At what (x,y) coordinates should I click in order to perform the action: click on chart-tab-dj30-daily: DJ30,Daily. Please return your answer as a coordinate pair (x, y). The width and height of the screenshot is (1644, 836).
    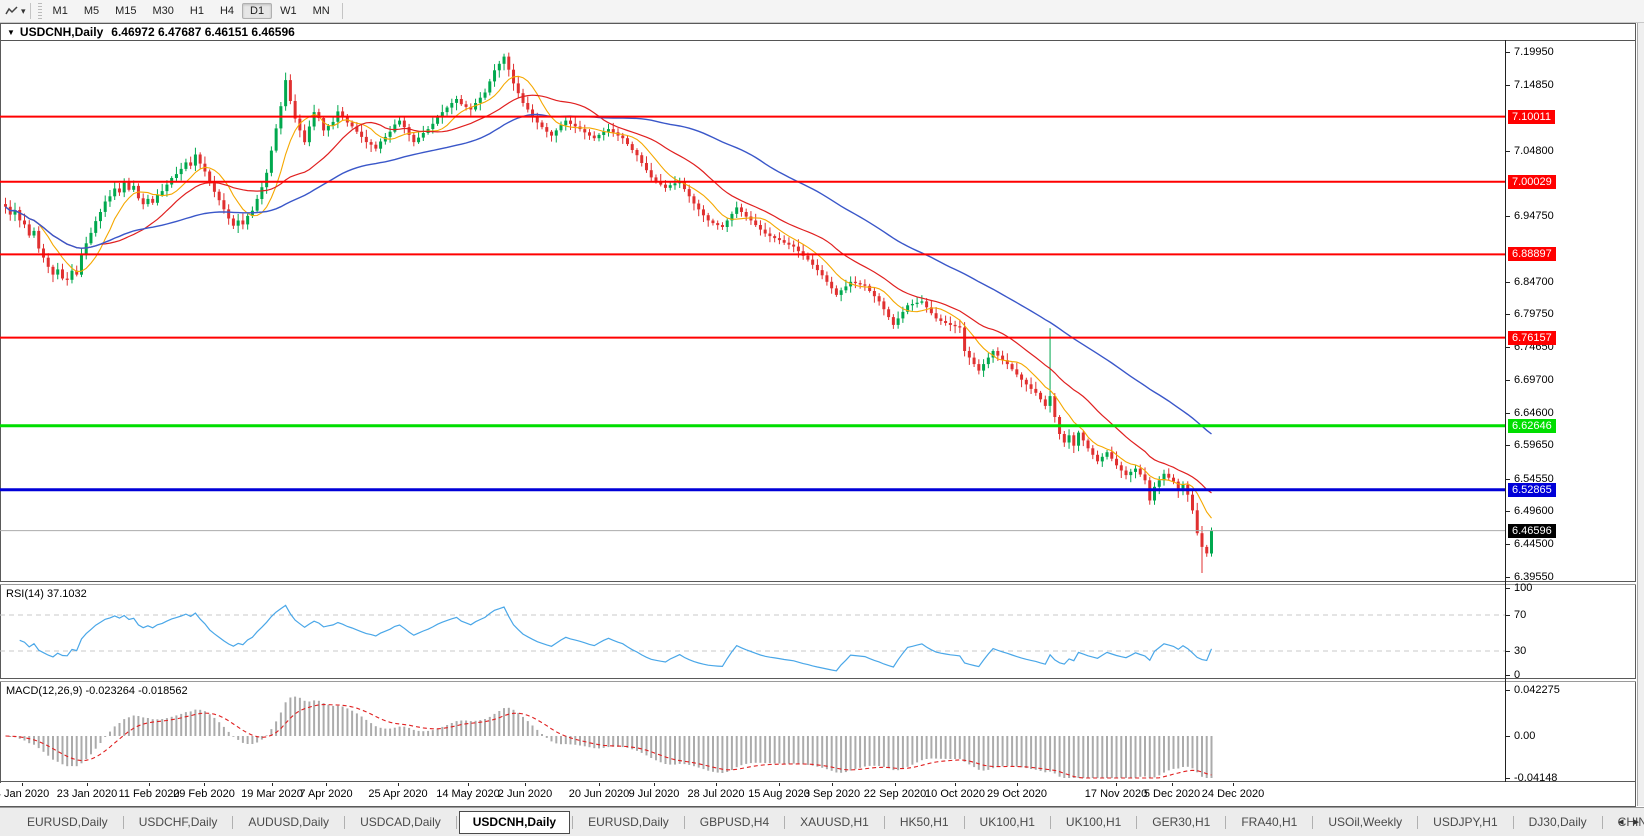
    Looking at the image, I should click on (1558, 822).